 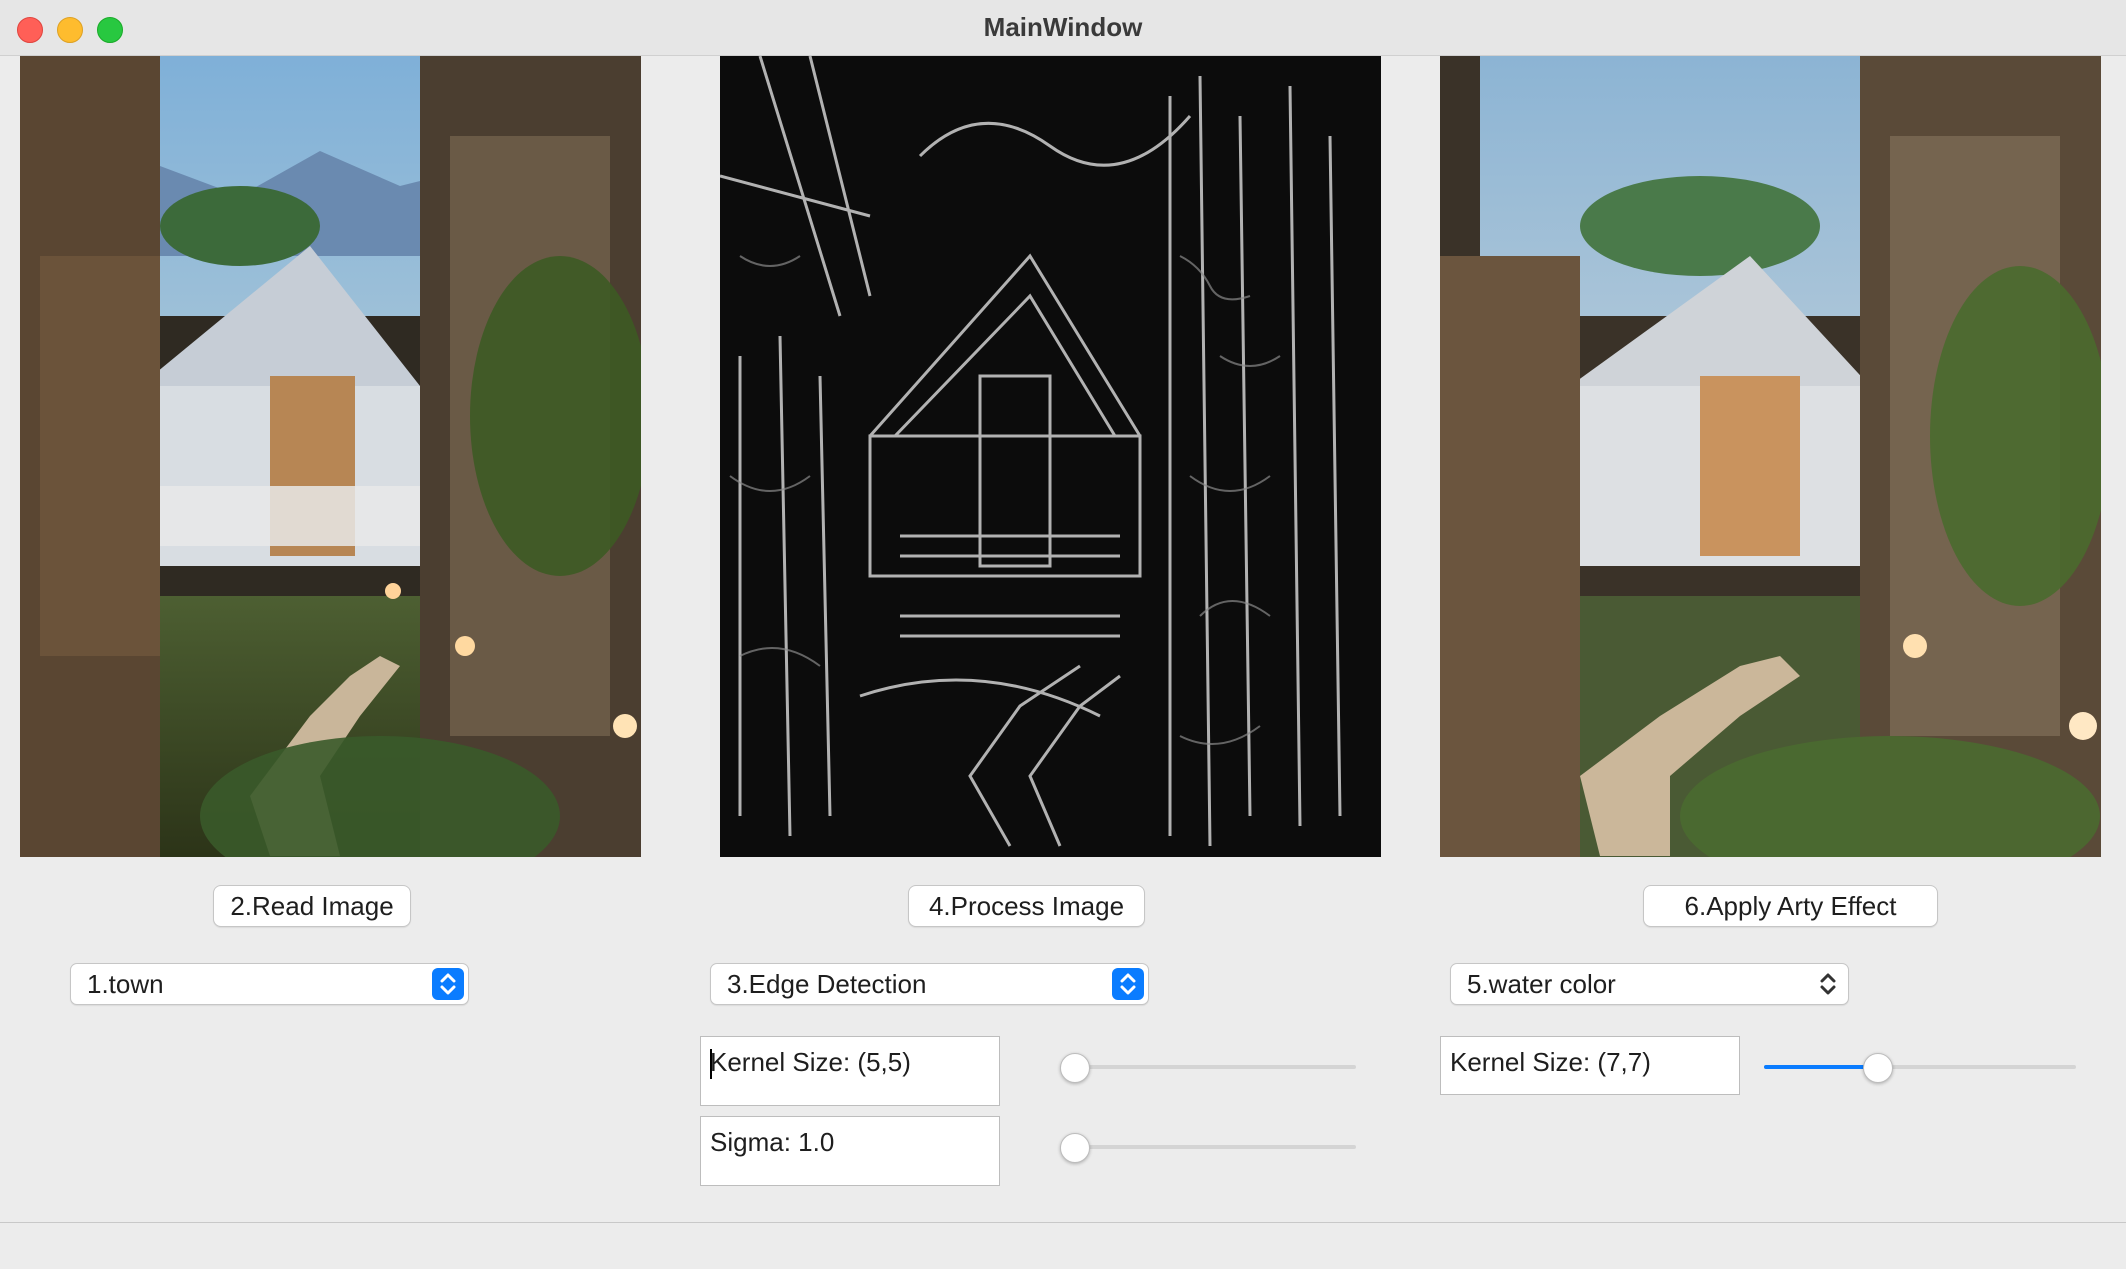 What do you see at coordinates (1920, 1068) in the screenshot?
I see `arty-kernel-size-slider` at bounding box center [1920, 1068].